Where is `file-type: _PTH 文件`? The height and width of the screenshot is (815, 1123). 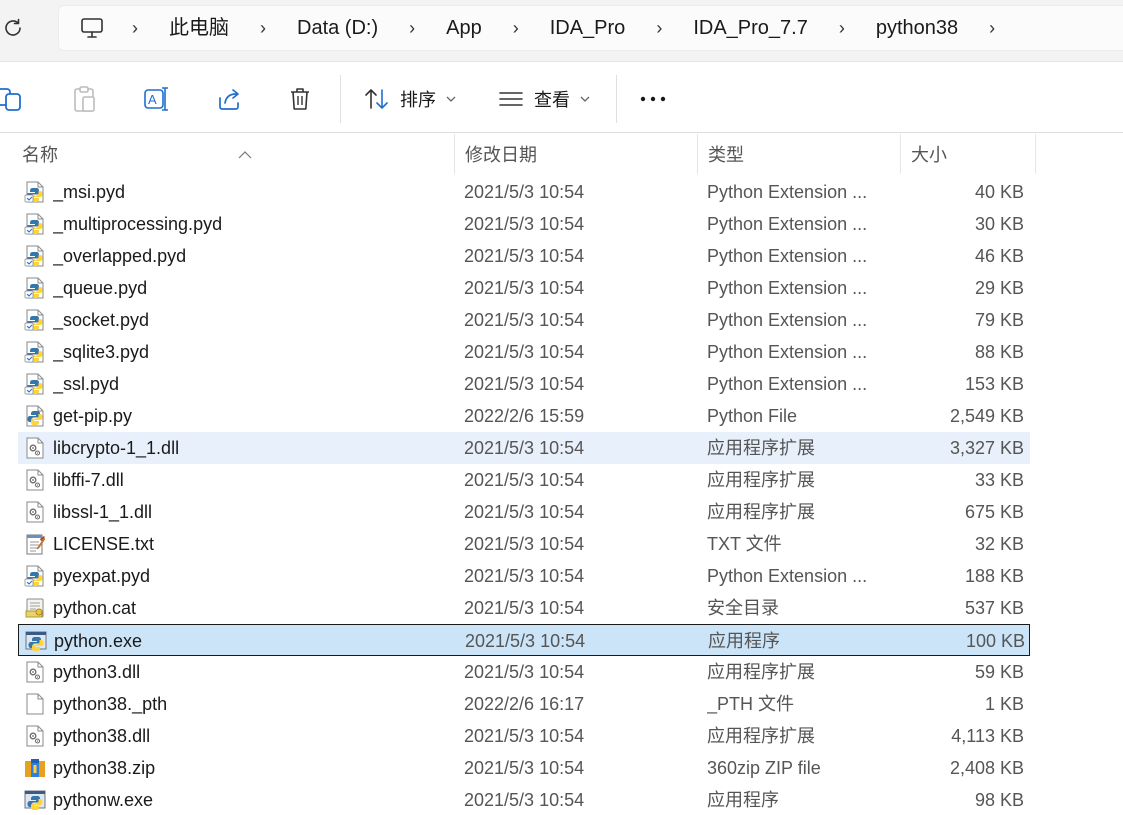 file-type: _PTH 文件 is located at coordinates (751, 704).